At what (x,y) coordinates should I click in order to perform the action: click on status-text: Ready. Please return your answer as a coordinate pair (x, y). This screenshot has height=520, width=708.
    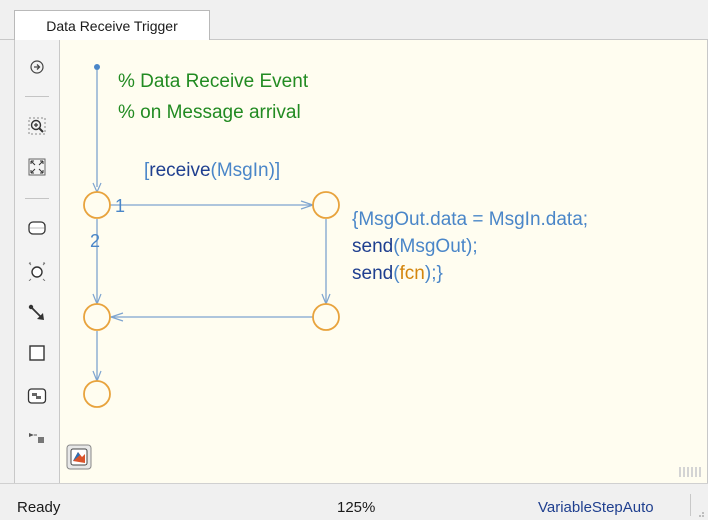
    Looking at the image, I should click on (39, 507).